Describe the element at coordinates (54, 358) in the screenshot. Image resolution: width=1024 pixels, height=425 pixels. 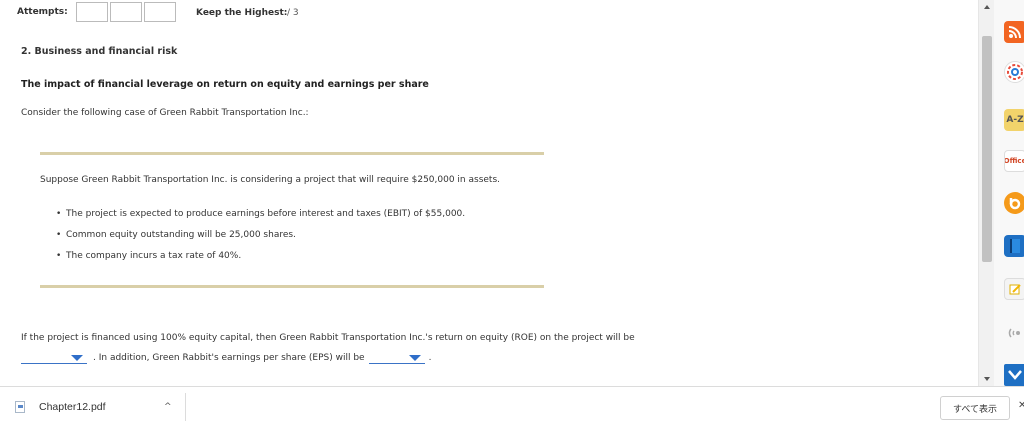
I see `roe-dropdown` at that location.